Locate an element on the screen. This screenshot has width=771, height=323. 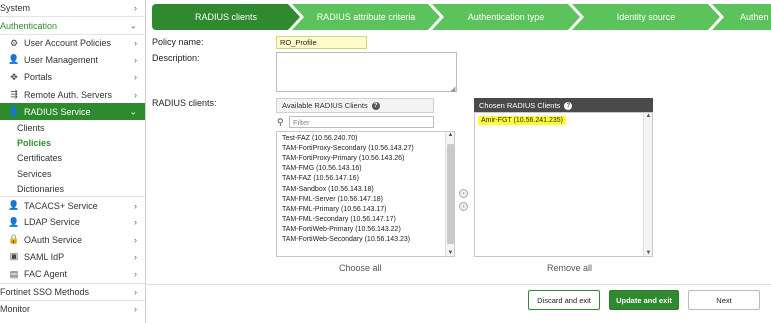
sidebar-item-label: LDAP Service is located at coordinates (52, 222).